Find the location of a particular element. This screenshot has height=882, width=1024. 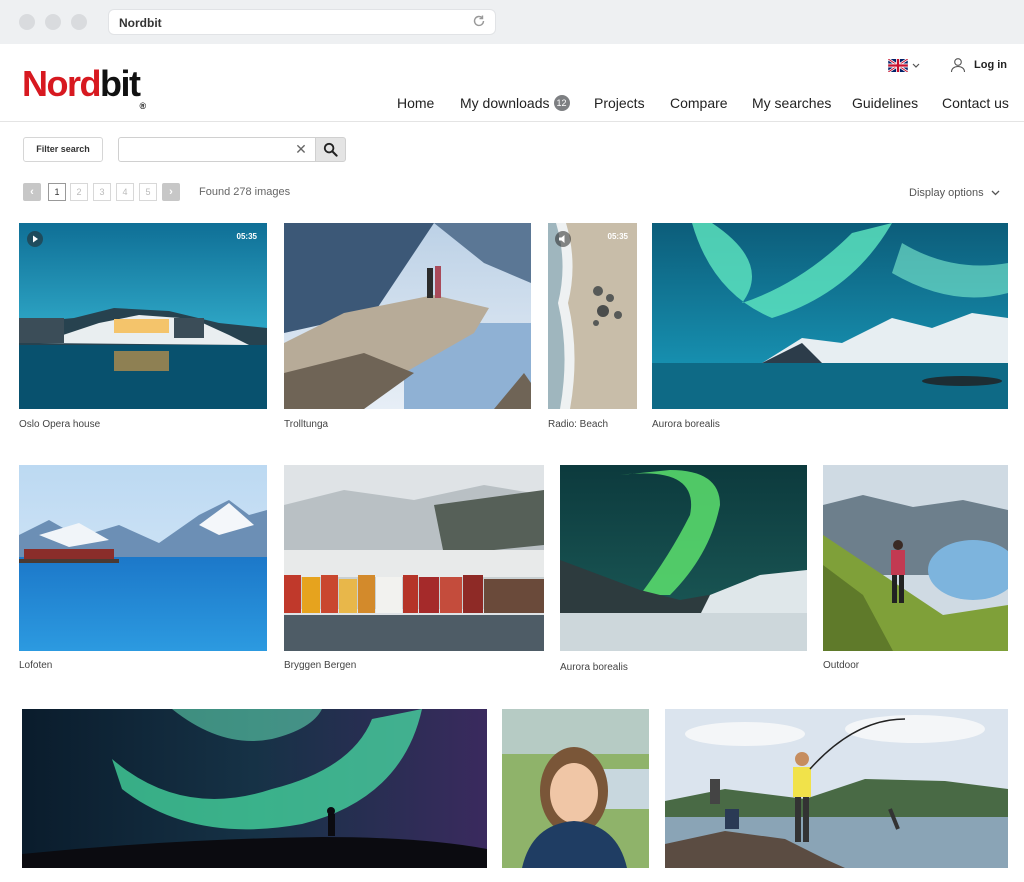

radio-beach-image is located at coordinates (592, 316).